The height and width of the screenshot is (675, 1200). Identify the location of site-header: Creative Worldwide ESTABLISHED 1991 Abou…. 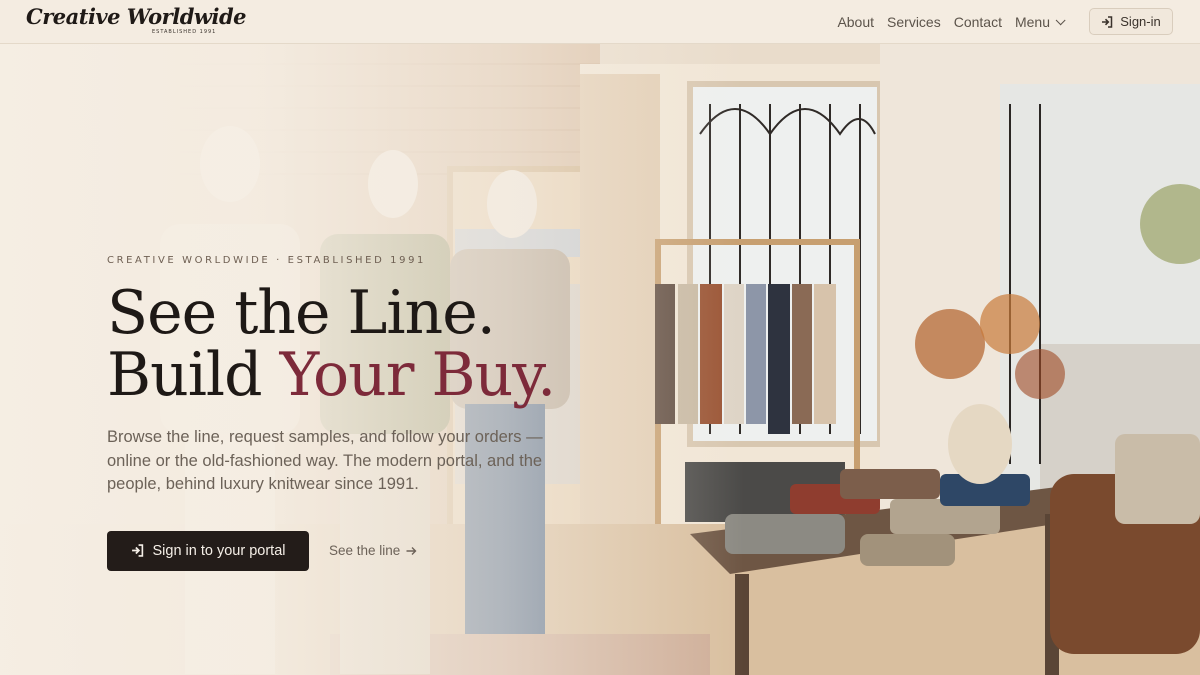
(600, 22).